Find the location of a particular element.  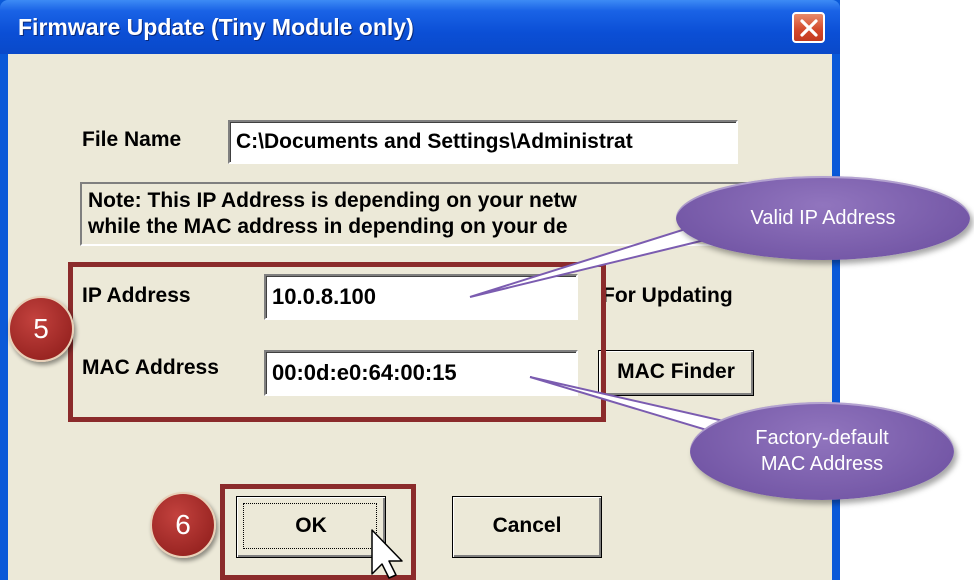

step-6-badge: 6 is located at coordinates (183, 525).